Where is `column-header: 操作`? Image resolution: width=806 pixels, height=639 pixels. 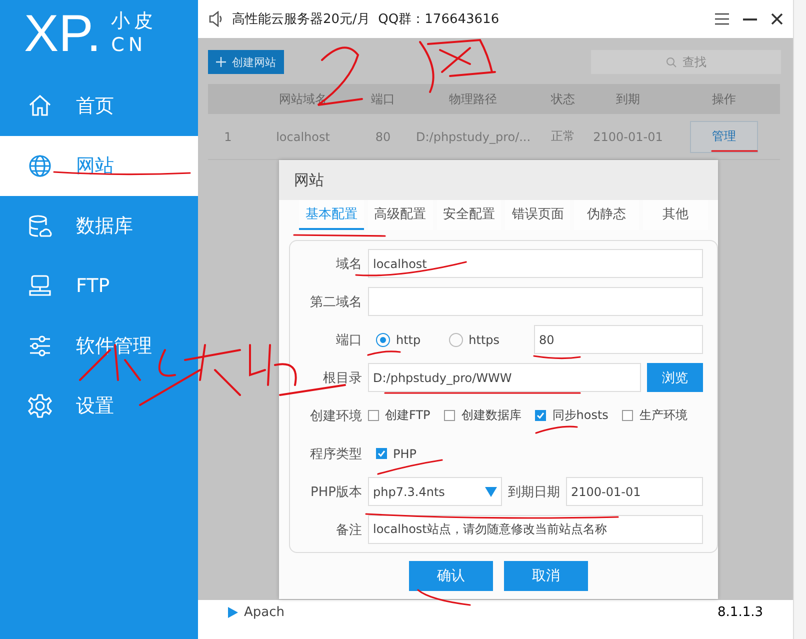
column-header: 操作 is located at coordinates (724, 99).